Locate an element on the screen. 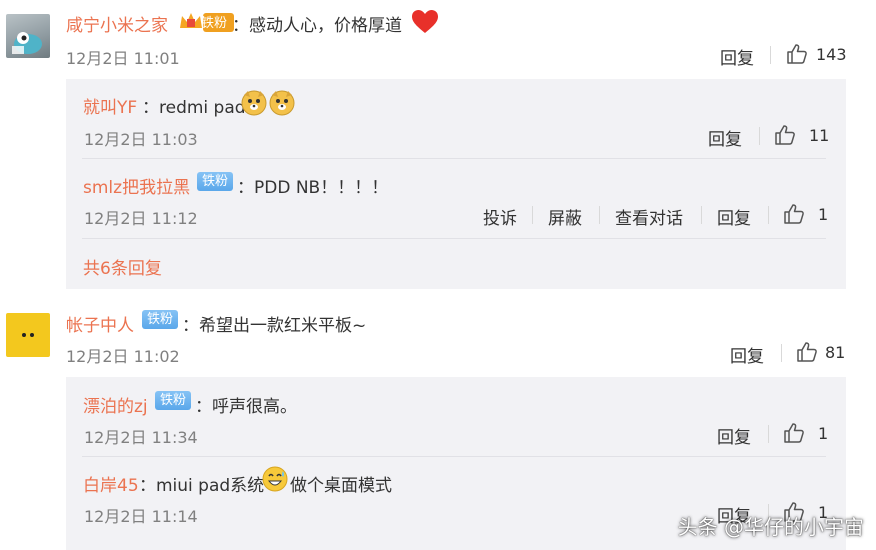  reply-text: ：呼声很高。 is located at coordinates (246, 407).